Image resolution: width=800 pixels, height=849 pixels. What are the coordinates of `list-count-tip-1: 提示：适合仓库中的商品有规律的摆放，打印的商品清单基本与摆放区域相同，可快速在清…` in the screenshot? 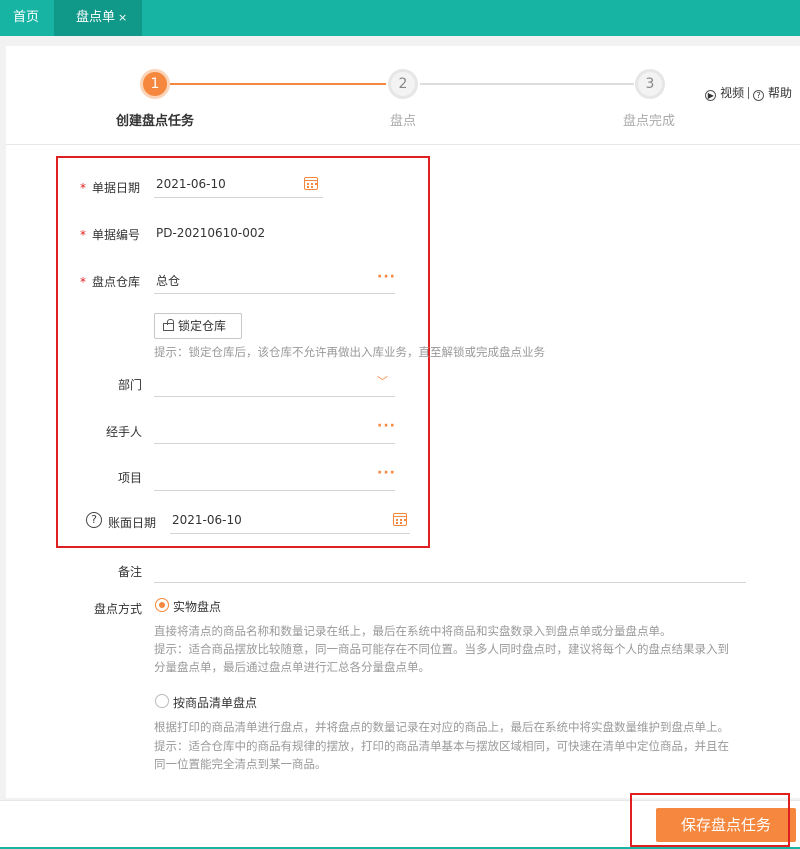 It's located at (441, 746).